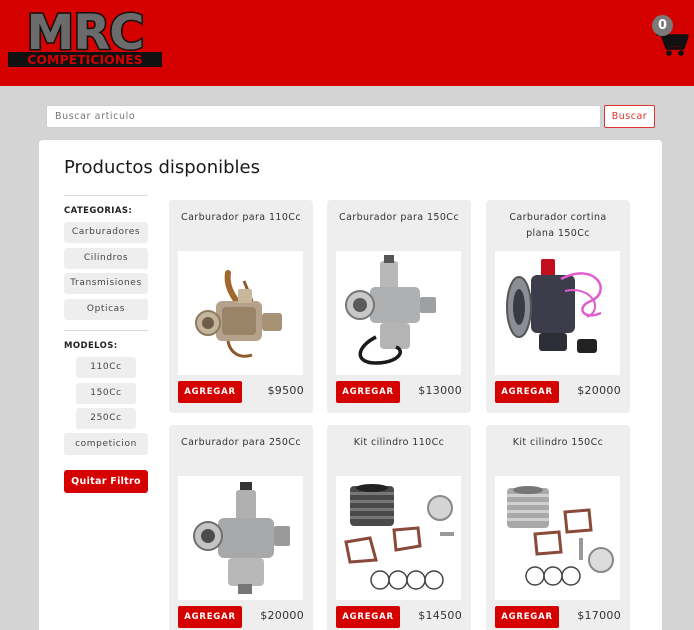 This screenshot has height=630, width=694. I want to click on product-title: Carburador para 110Cc, so click(241, 218).